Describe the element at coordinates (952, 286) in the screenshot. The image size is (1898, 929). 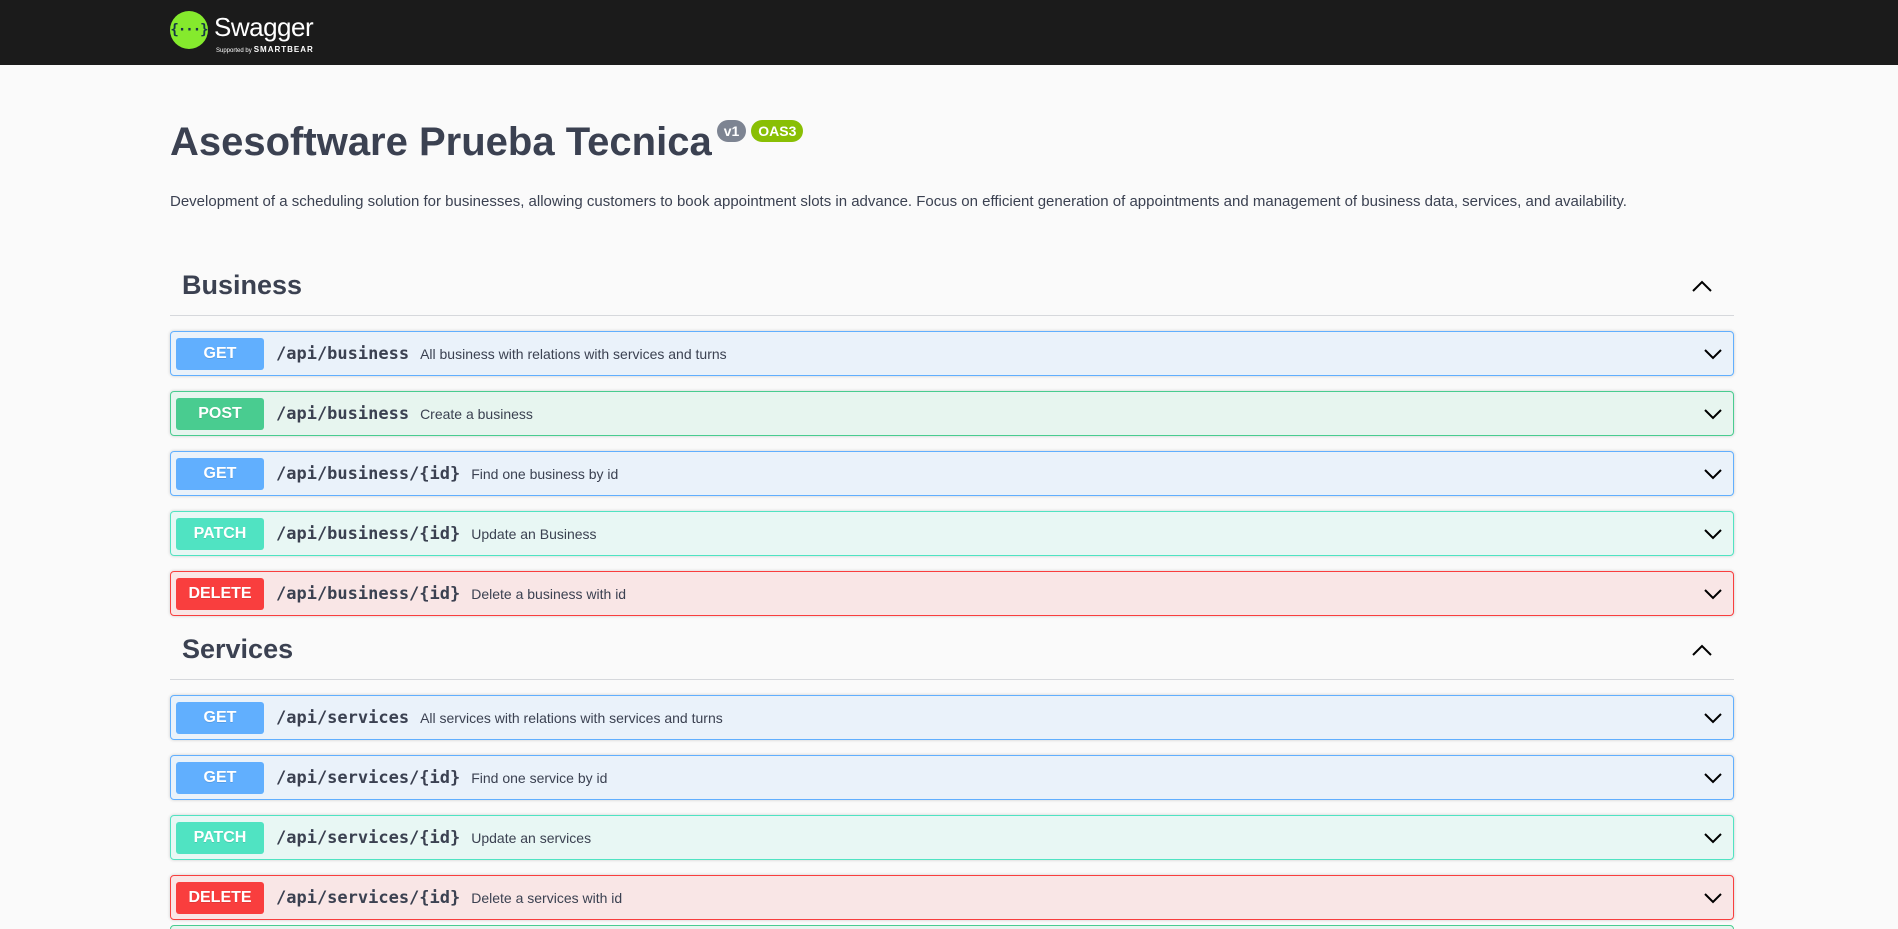
I see `section-header-business: Business` at that location.